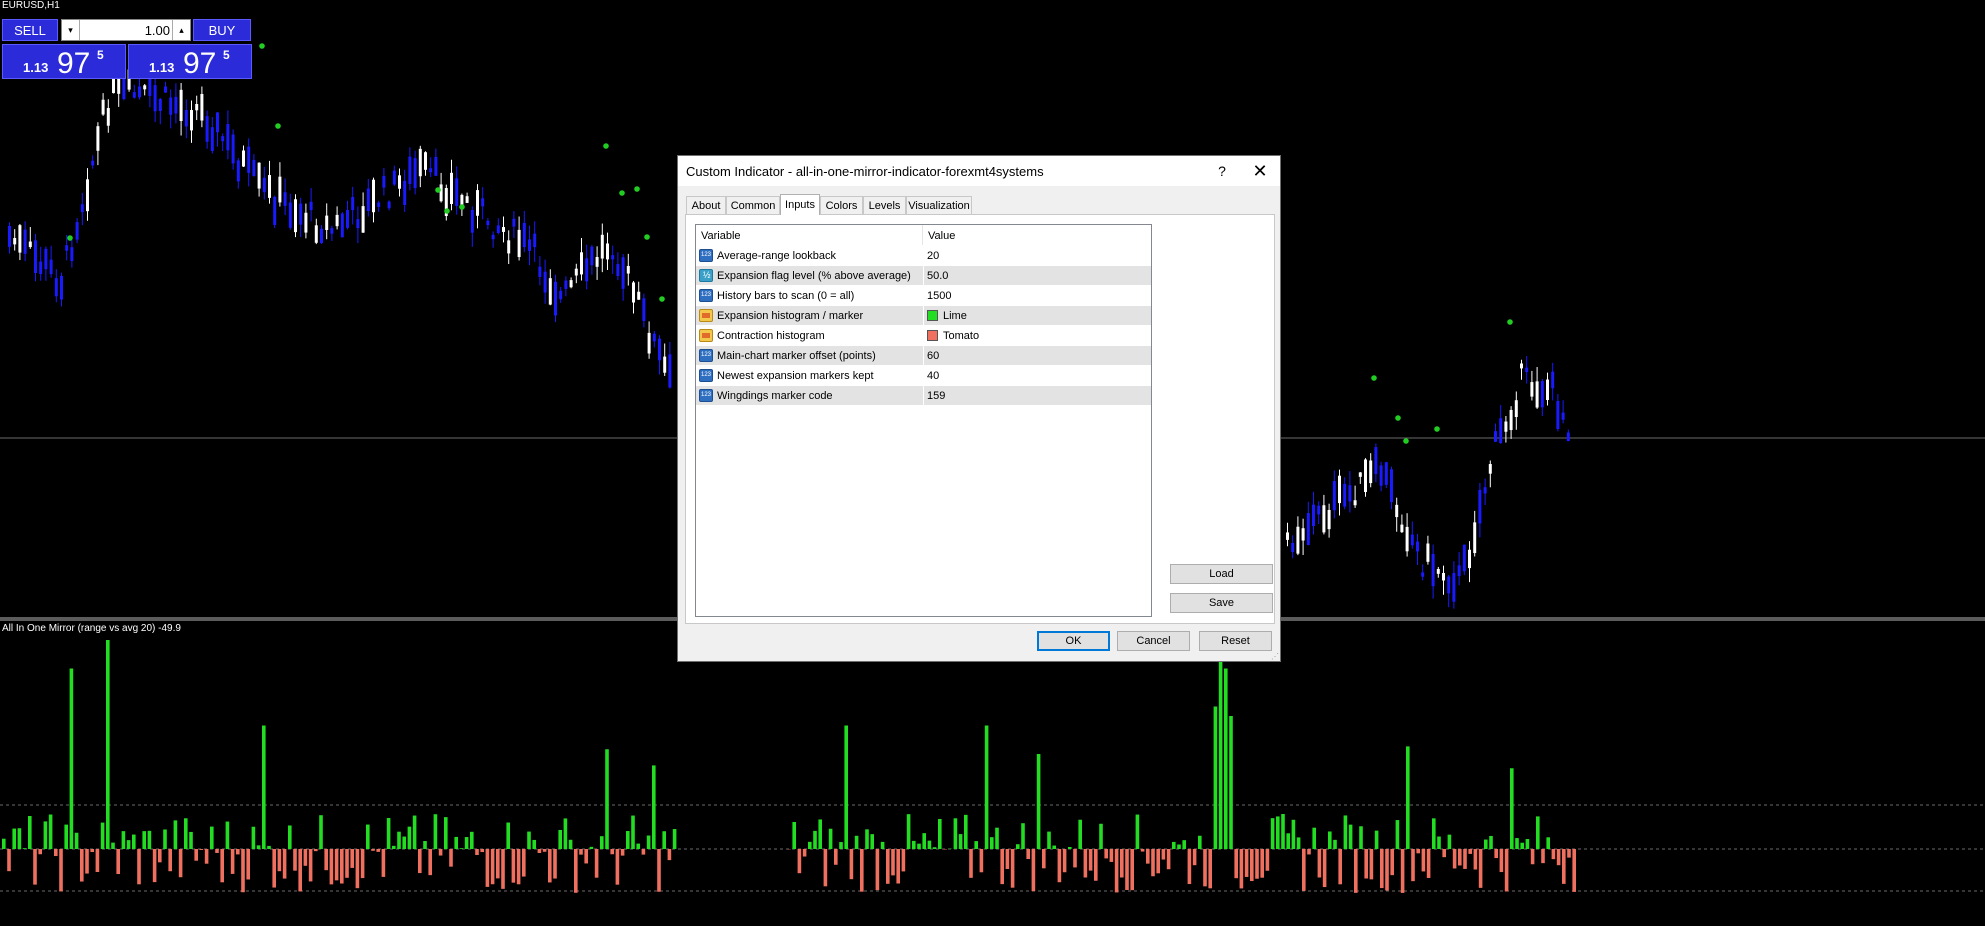  I want to click on tab-colors: Colors, so click(841, 205).